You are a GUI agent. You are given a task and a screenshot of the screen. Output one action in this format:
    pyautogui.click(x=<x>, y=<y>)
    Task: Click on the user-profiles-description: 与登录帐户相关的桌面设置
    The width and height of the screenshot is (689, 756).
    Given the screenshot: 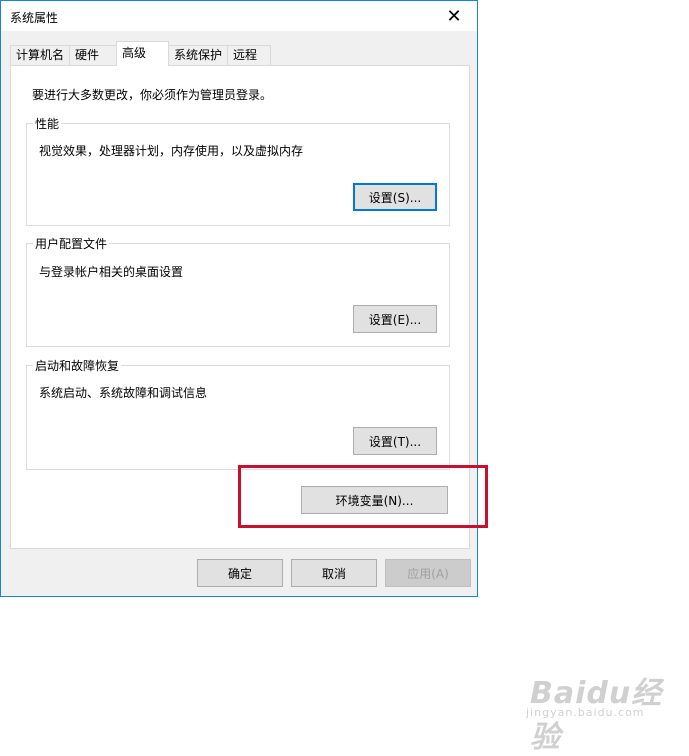 What is the action you would take?
    pyautogui.click(x=111, y=272)
    